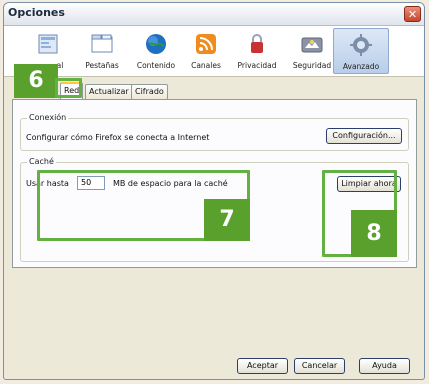  I want to click on cancelar-button: Cancelar, so click(319, 366).